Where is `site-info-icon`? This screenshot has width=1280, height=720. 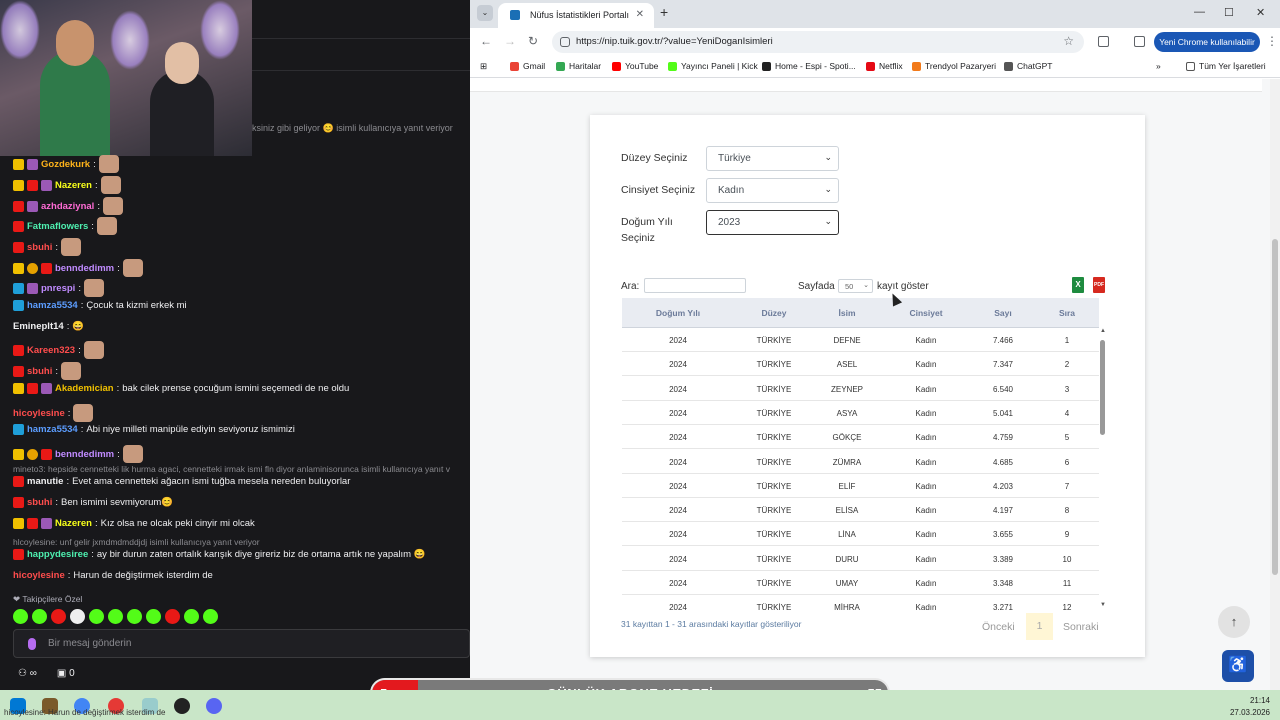 site-info-icon is located at coordinates (565, 42).